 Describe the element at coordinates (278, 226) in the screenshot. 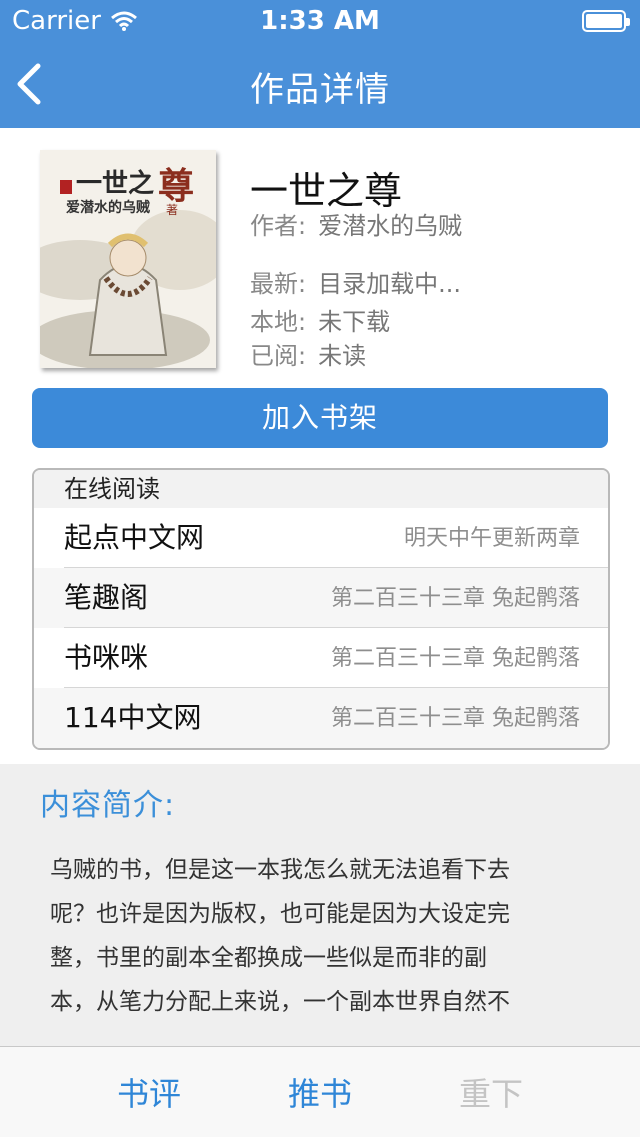

I see `author-label: 作者:` at that location.